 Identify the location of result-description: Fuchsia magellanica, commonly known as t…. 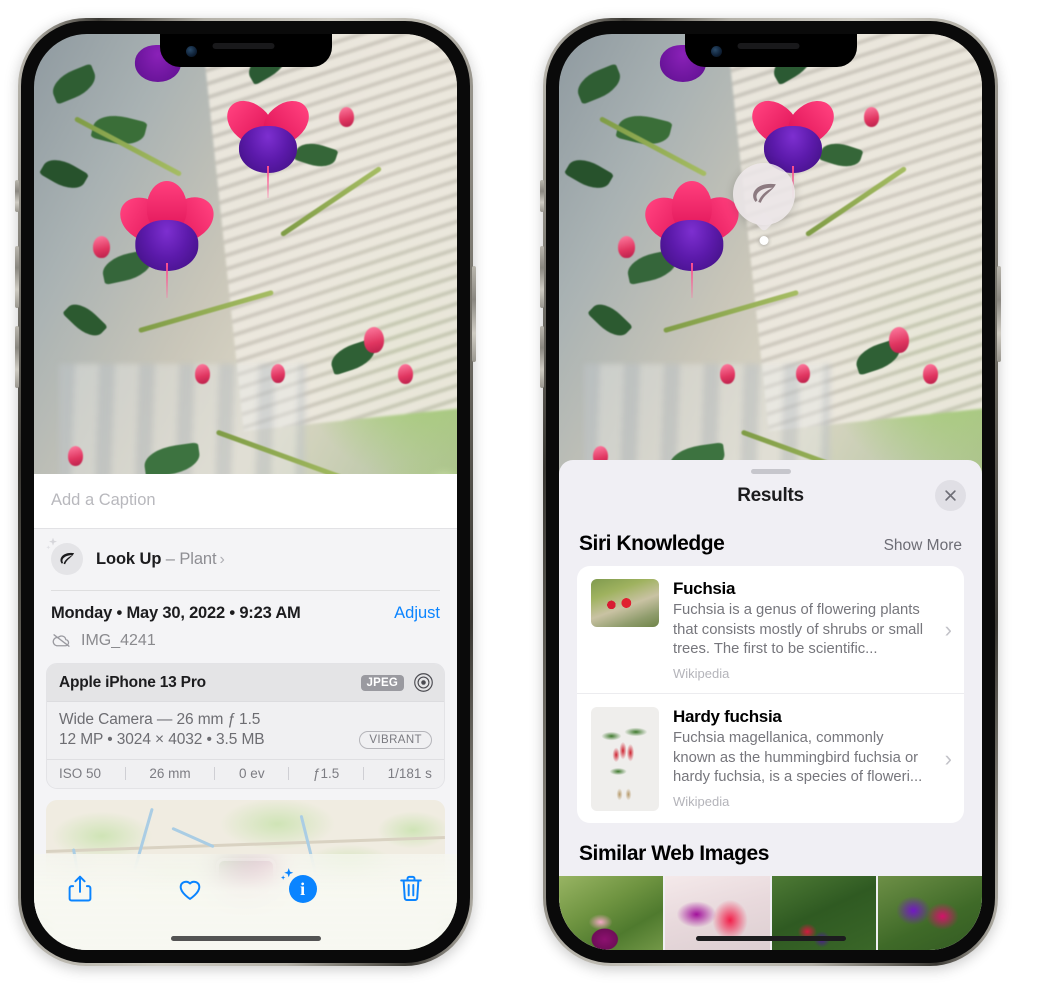
(798, 758).